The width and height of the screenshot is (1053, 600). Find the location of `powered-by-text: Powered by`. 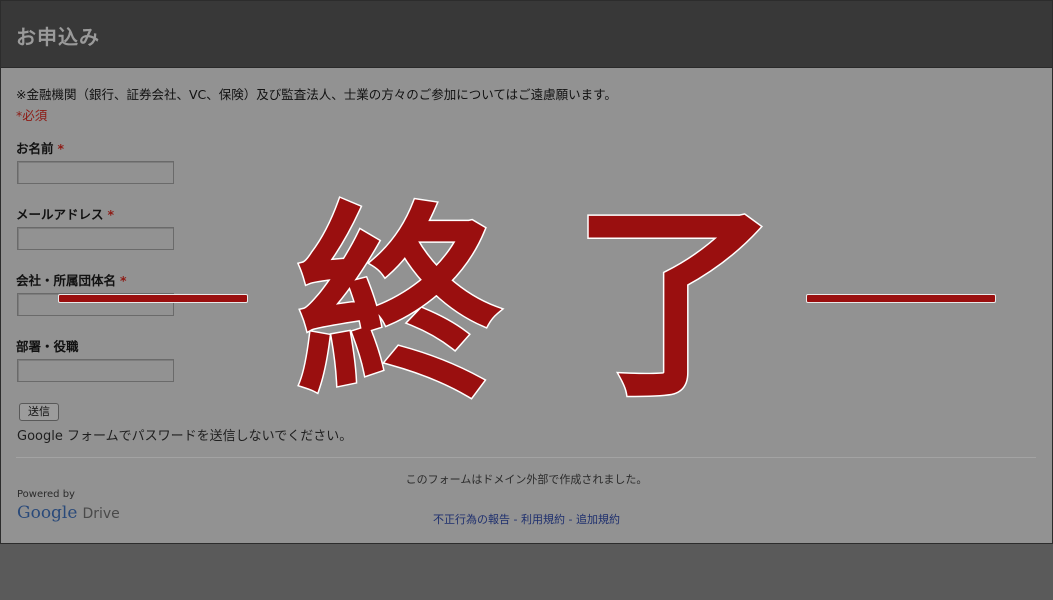

powered-by-text: Powered by is located at coordinates (46, 494).